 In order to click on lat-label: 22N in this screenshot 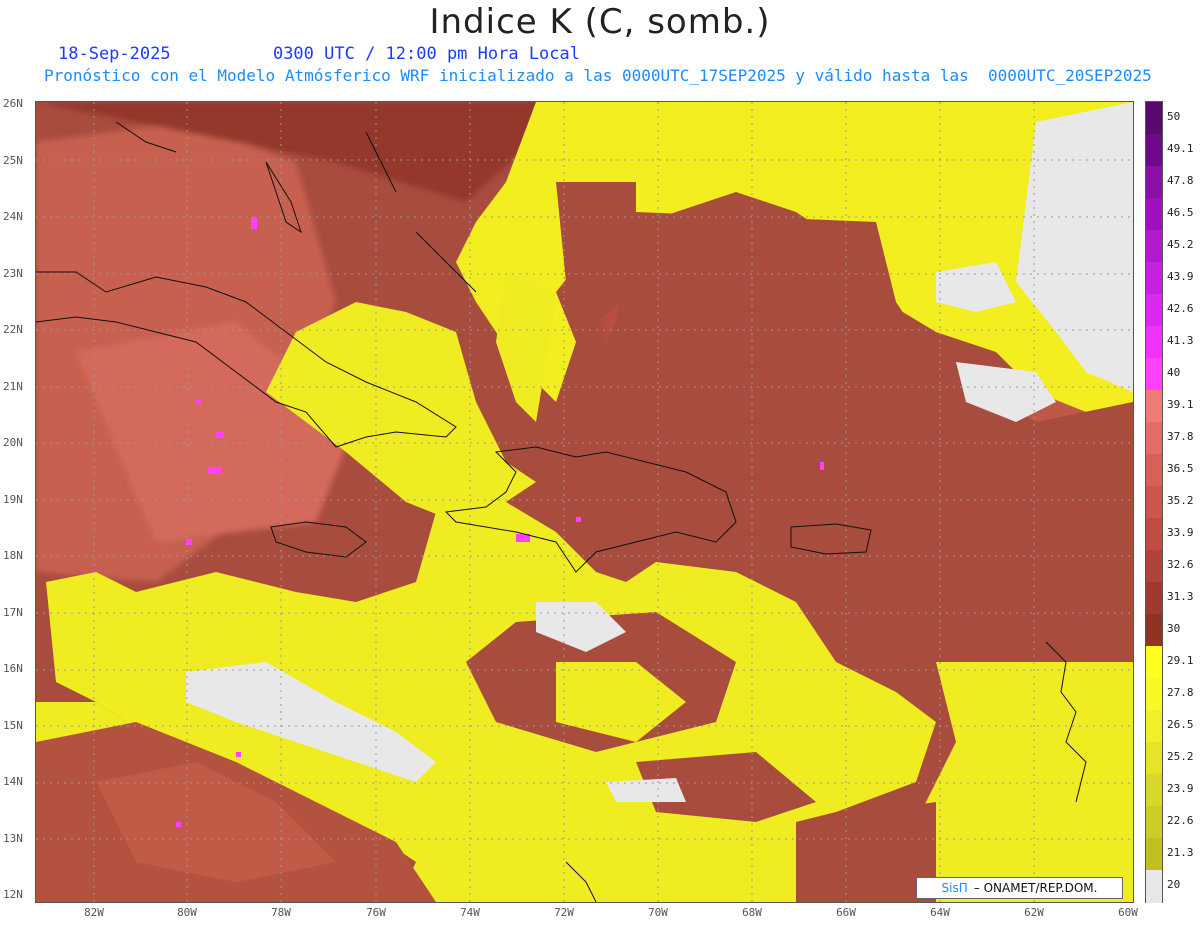, I will do `click(13, 329)`.